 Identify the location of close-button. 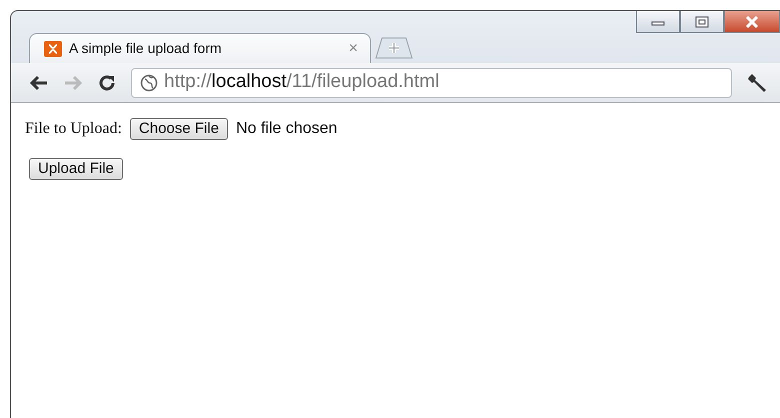
(752, 22).